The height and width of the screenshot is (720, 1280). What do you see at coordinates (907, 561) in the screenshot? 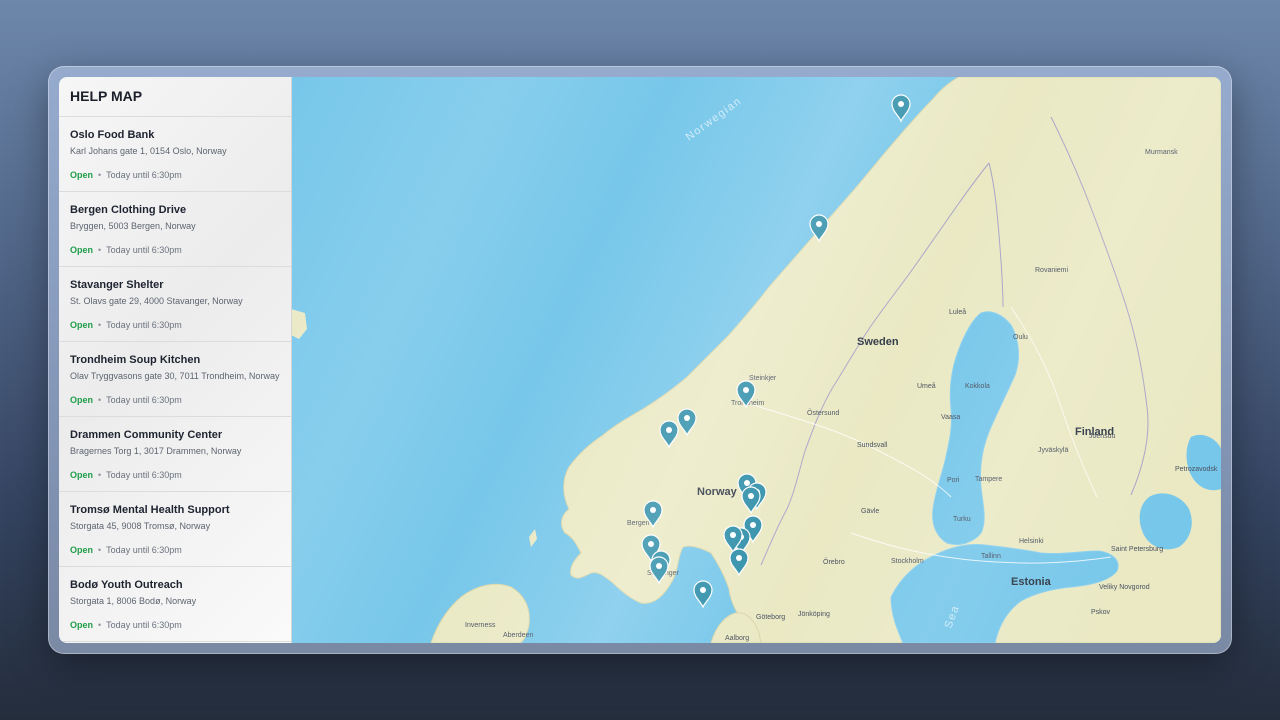
I see `city-stockholm: Stockholm` at bounding box center [907, 561].